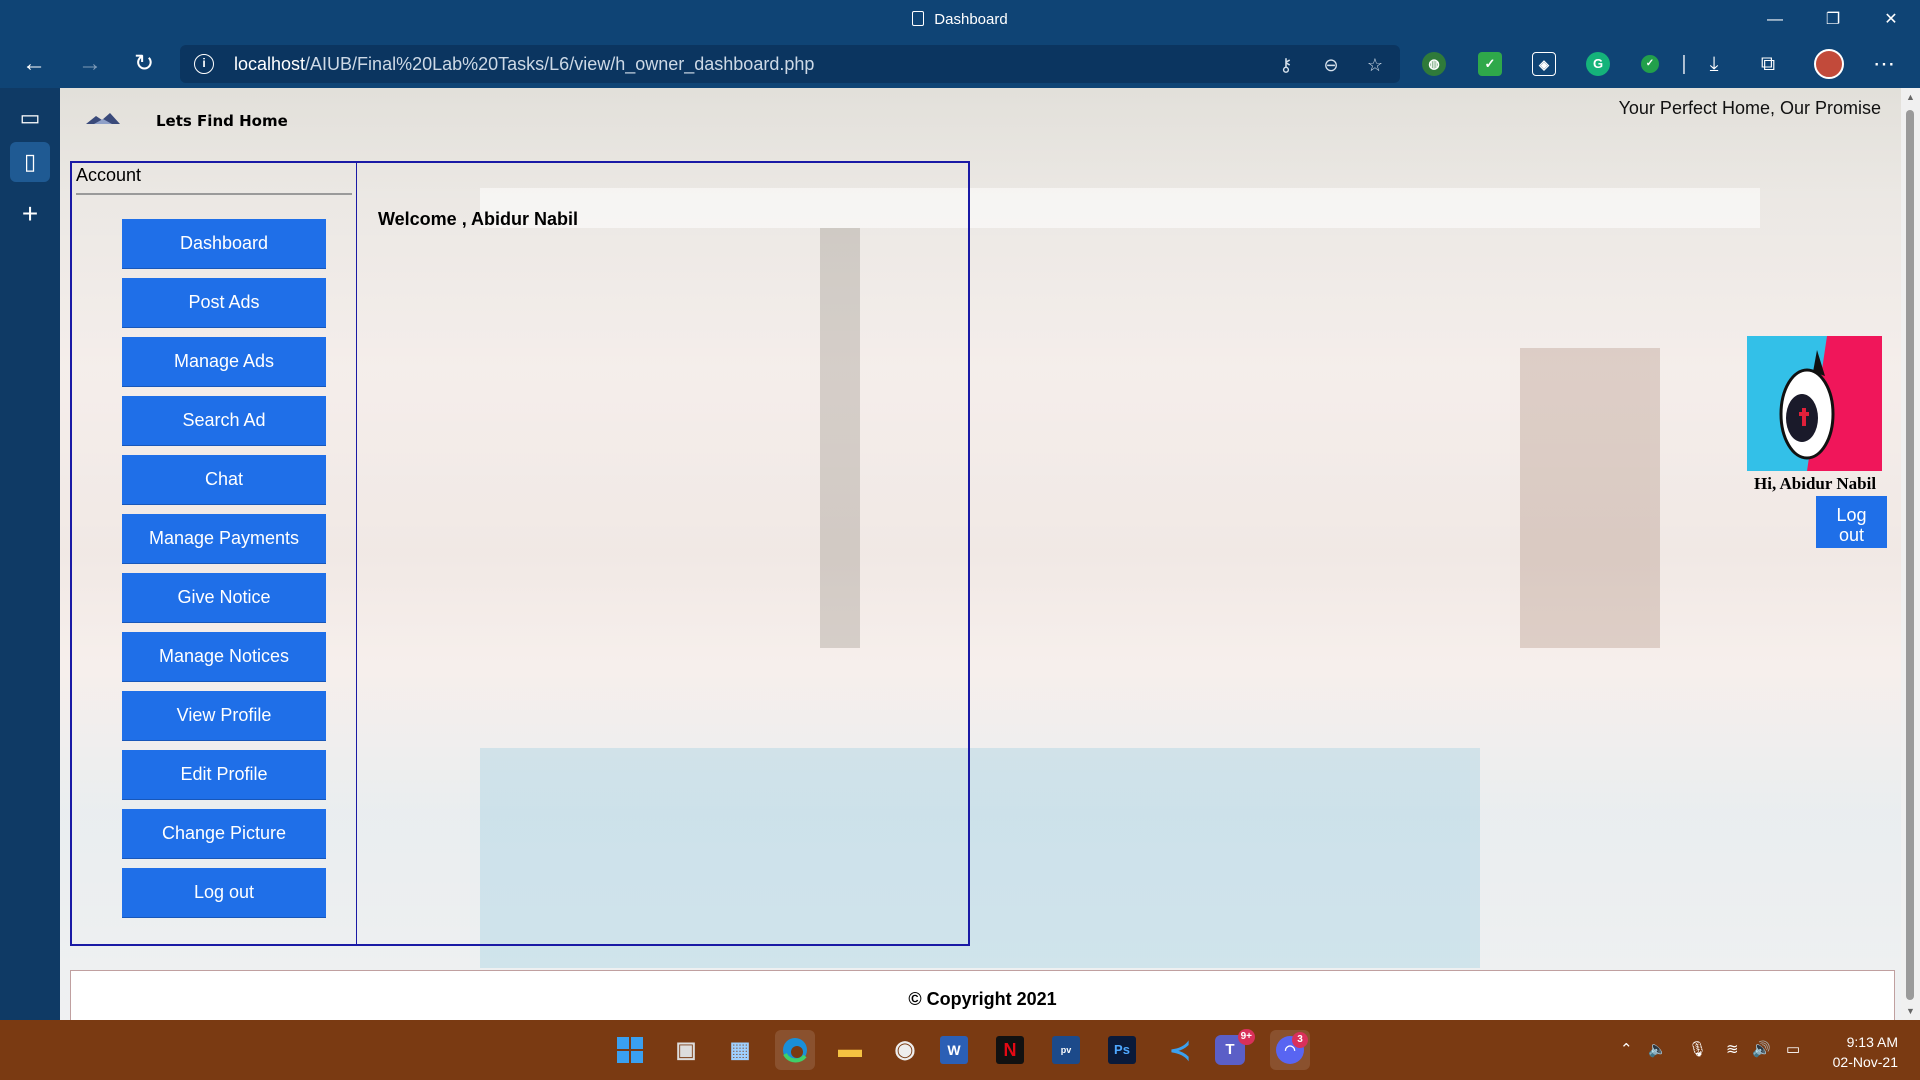  What do you see at coordinates (1300, 1040) in the screenshot?
I see `discord-badge: 3` at bounding box center [1300, 1040].